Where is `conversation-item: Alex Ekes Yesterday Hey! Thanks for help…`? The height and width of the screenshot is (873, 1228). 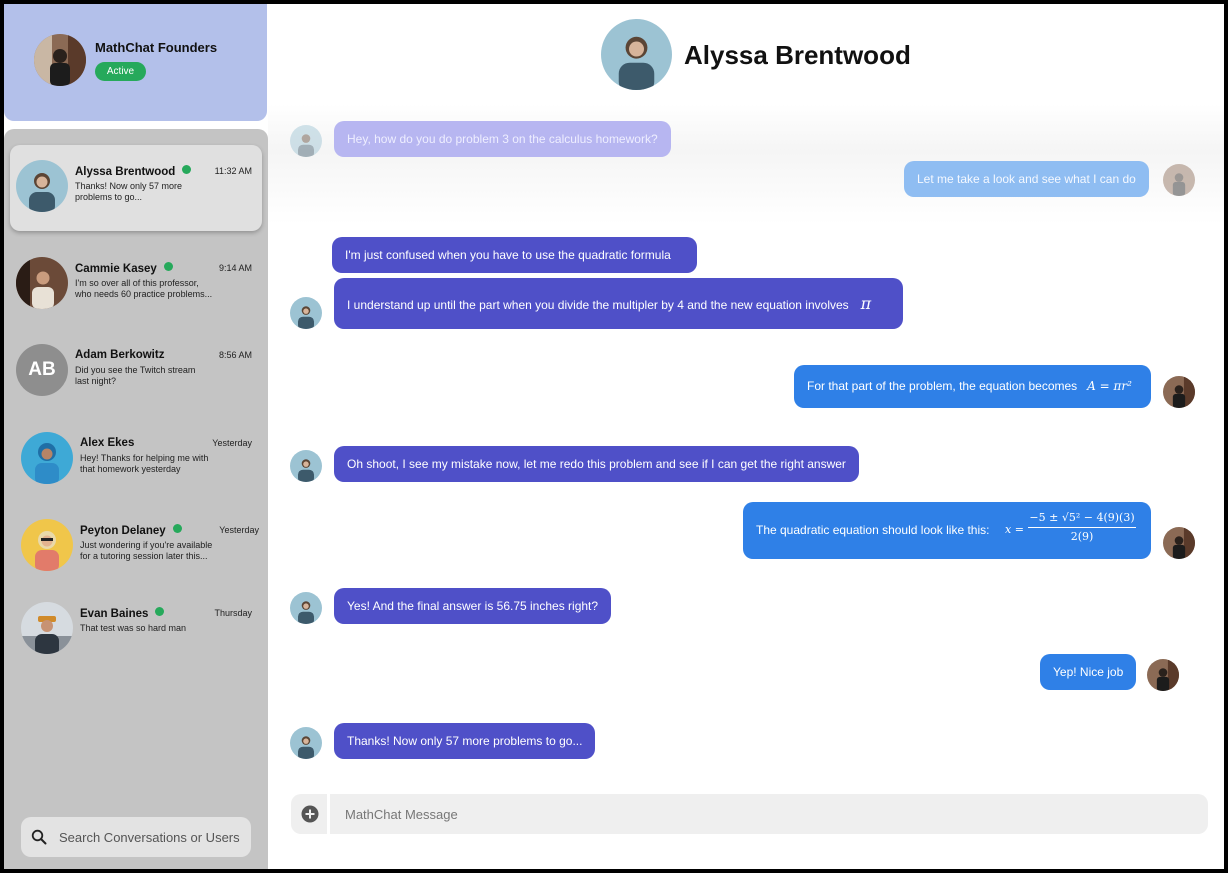 conversation-item: Alex Ekes Yesterday Hey! Thanks for help… is located at coordinates (136, 460).